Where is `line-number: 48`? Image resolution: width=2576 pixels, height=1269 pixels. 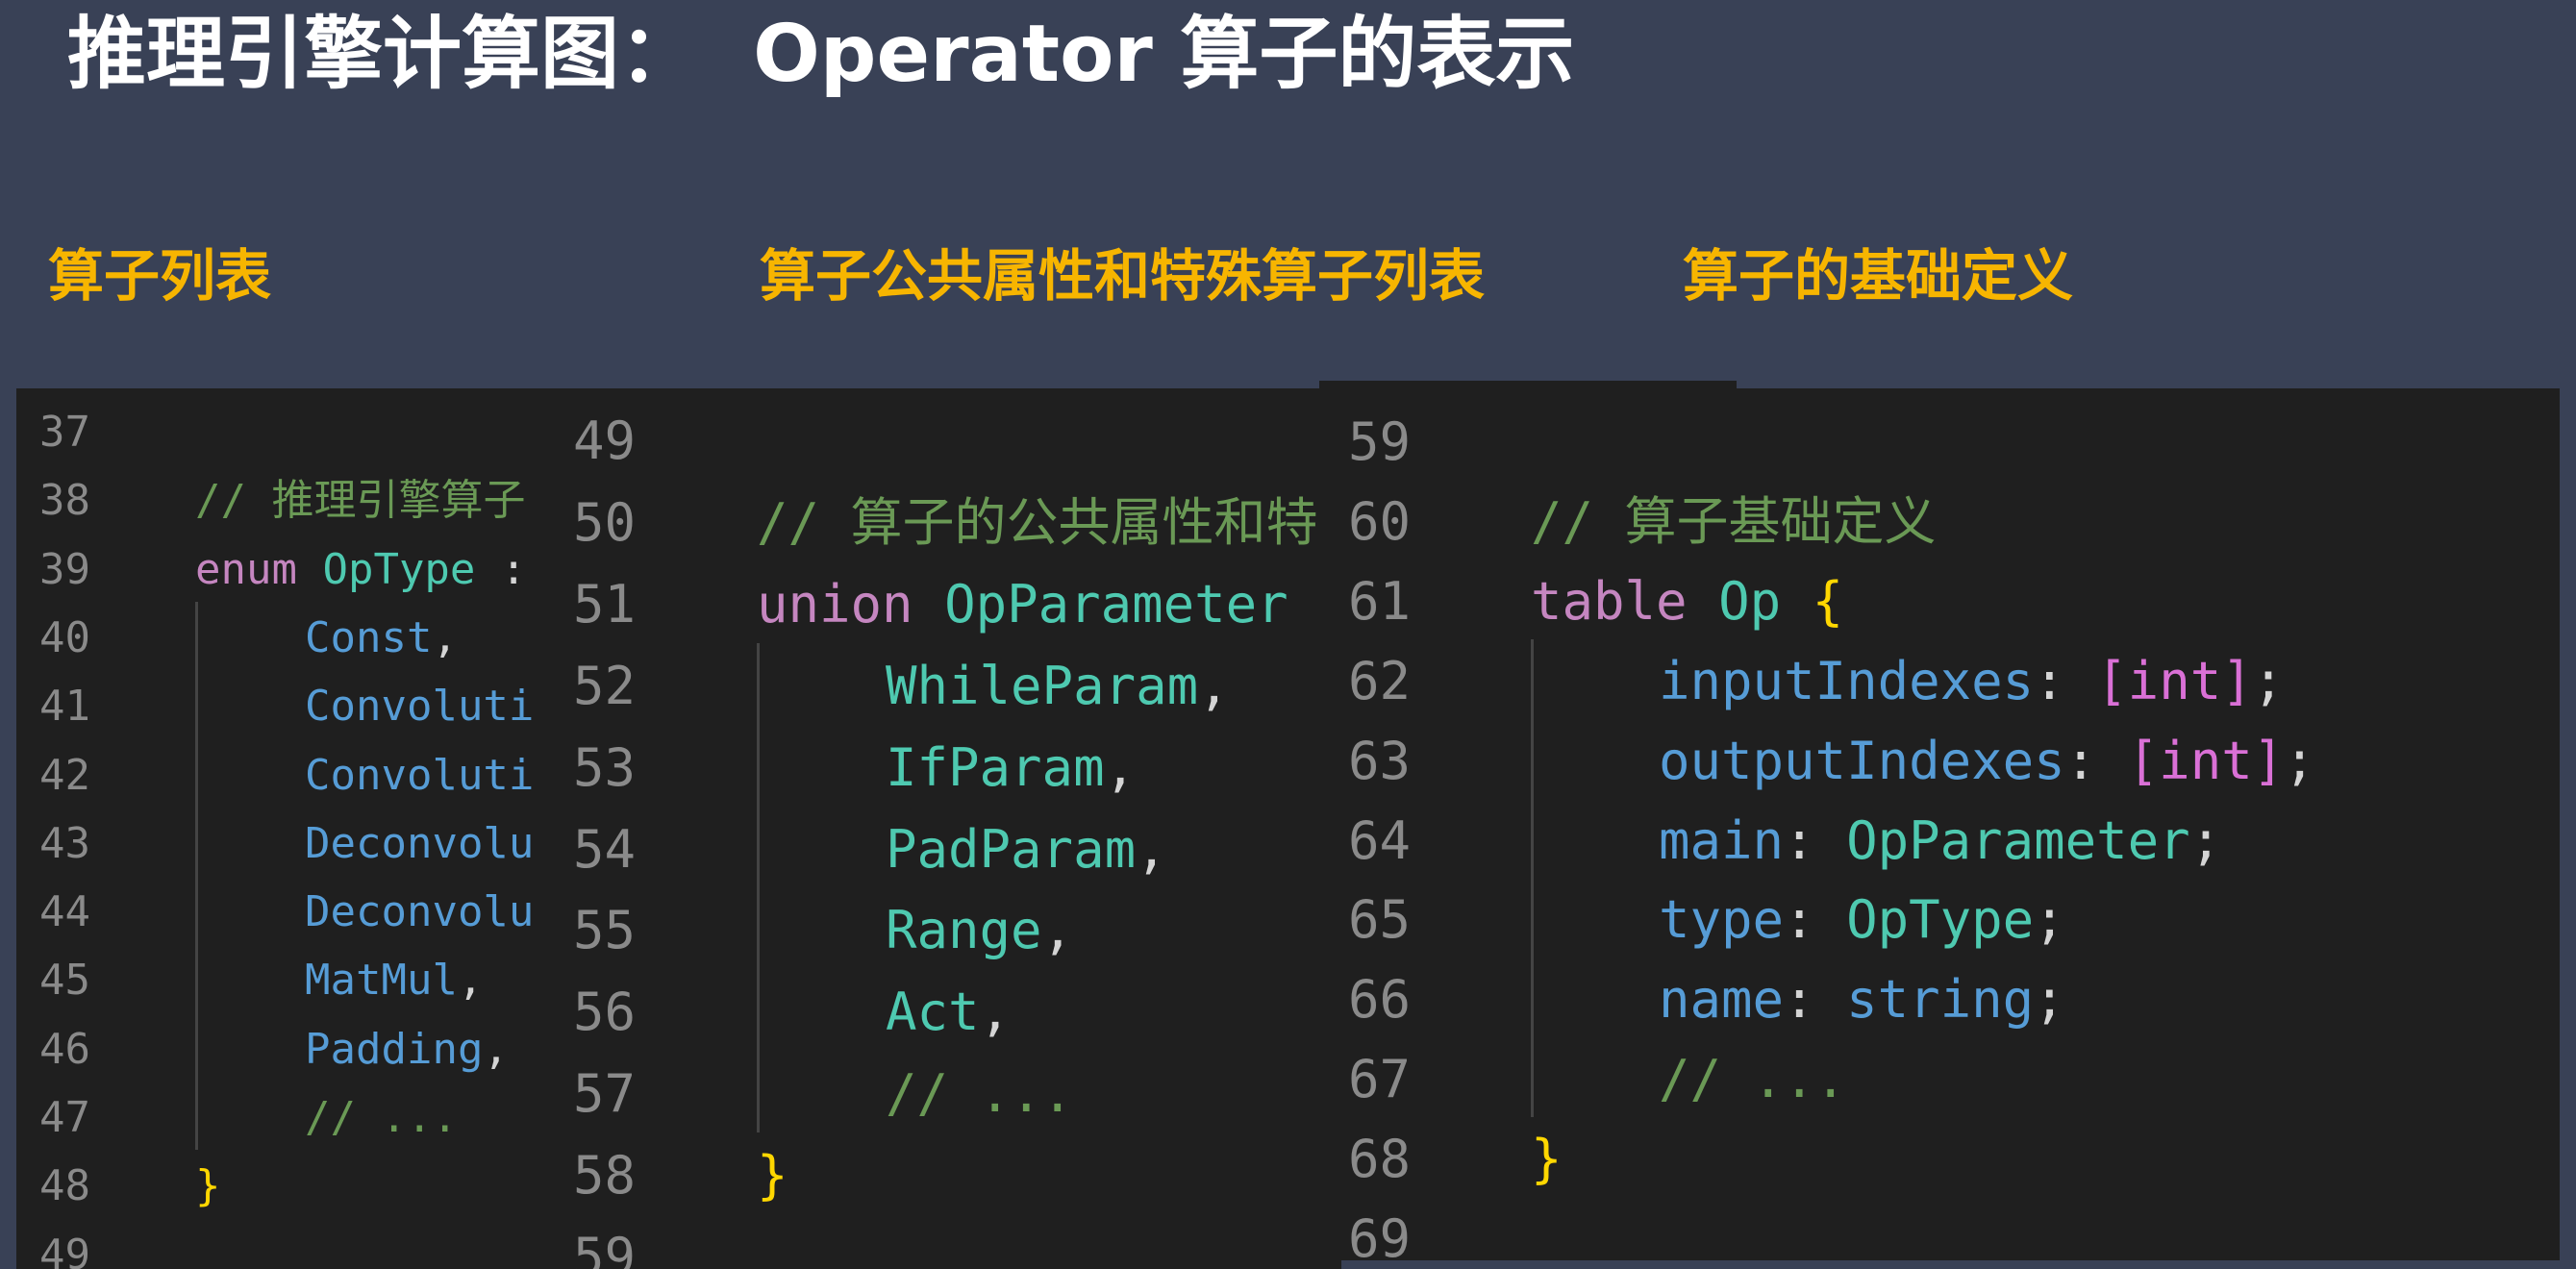 line-number: 48 is located at coordinates (64, 1186).